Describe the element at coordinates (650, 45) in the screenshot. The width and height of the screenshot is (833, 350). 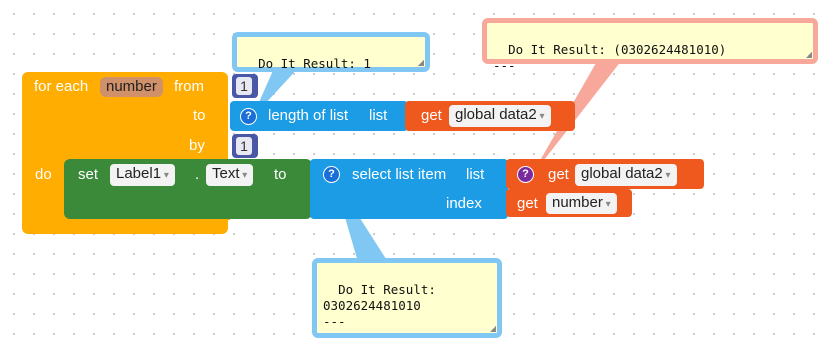
I see `do-it-result-bubble-right: Do It Result: (0302624481010) ---` at that location.